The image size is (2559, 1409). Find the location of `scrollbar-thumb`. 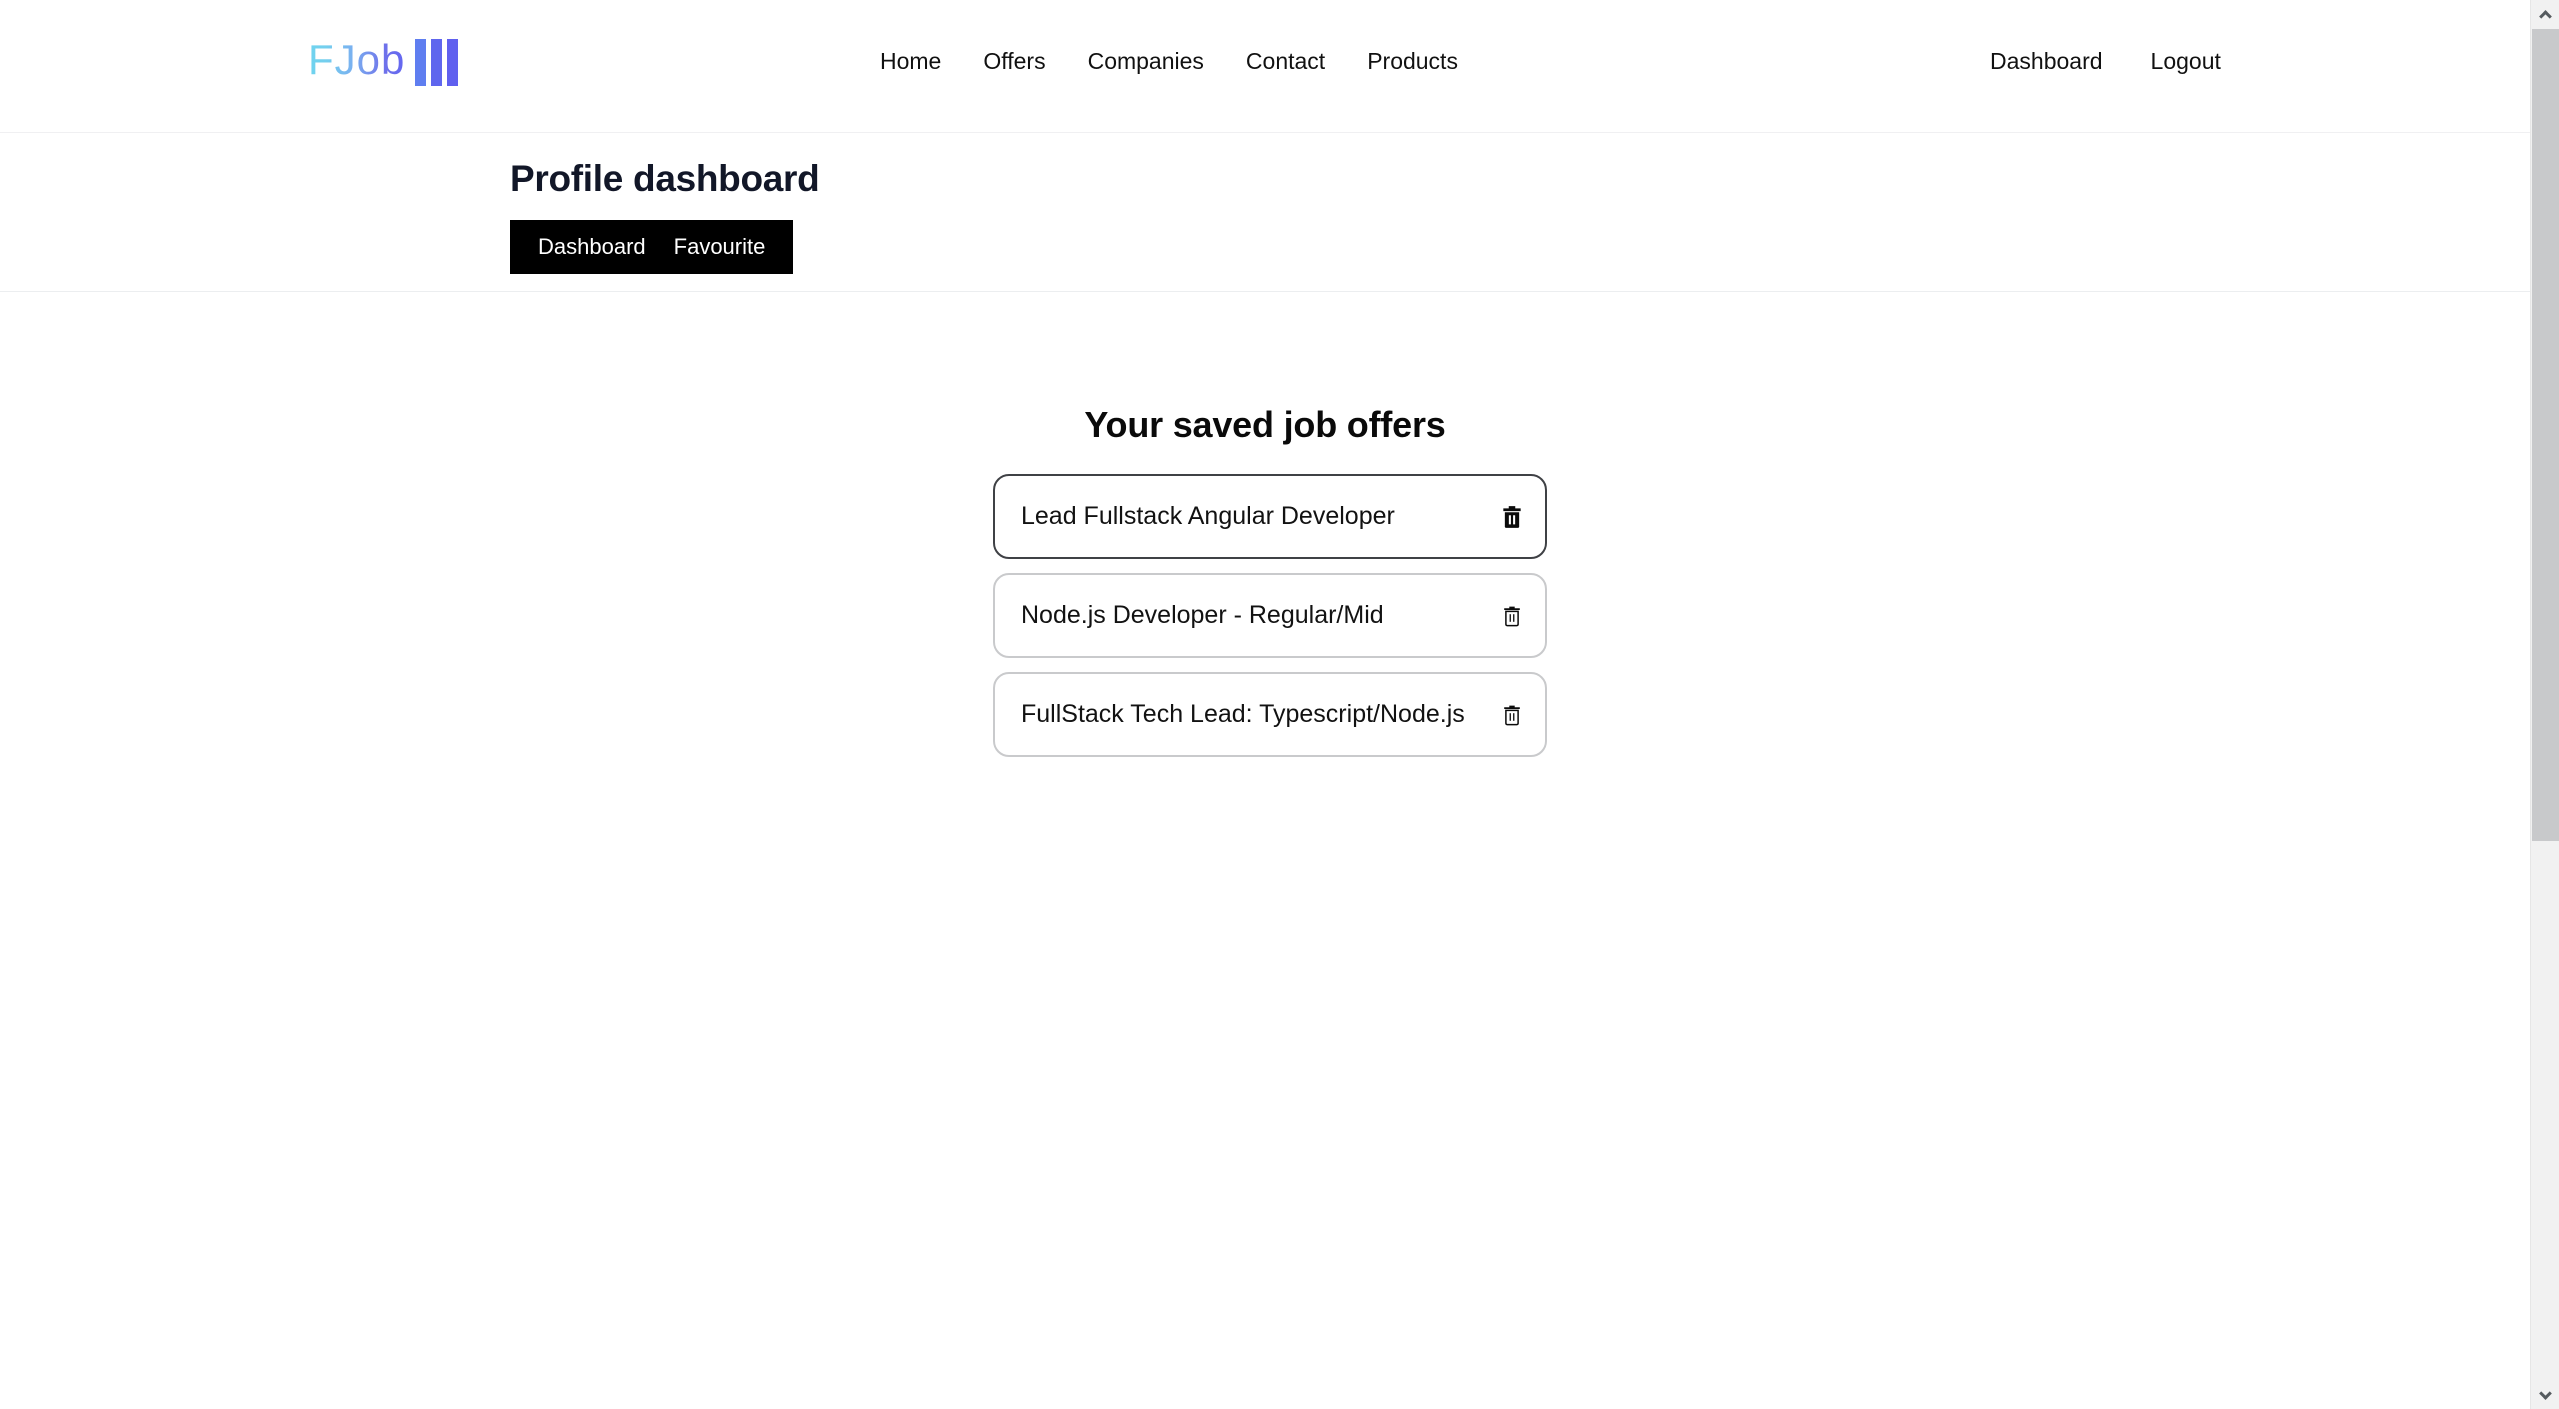

scrollbar-thumb is located at coordinates (2545, 435).